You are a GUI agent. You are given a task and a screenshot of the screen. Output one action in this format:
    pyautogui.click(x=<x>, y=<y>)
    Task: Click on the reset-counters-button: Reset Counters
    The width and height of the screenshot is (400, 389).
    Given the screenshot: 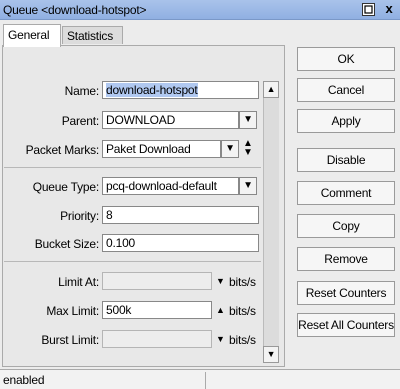 What is the action you would take?
    pyautogui.click(x=346, y=293)
    